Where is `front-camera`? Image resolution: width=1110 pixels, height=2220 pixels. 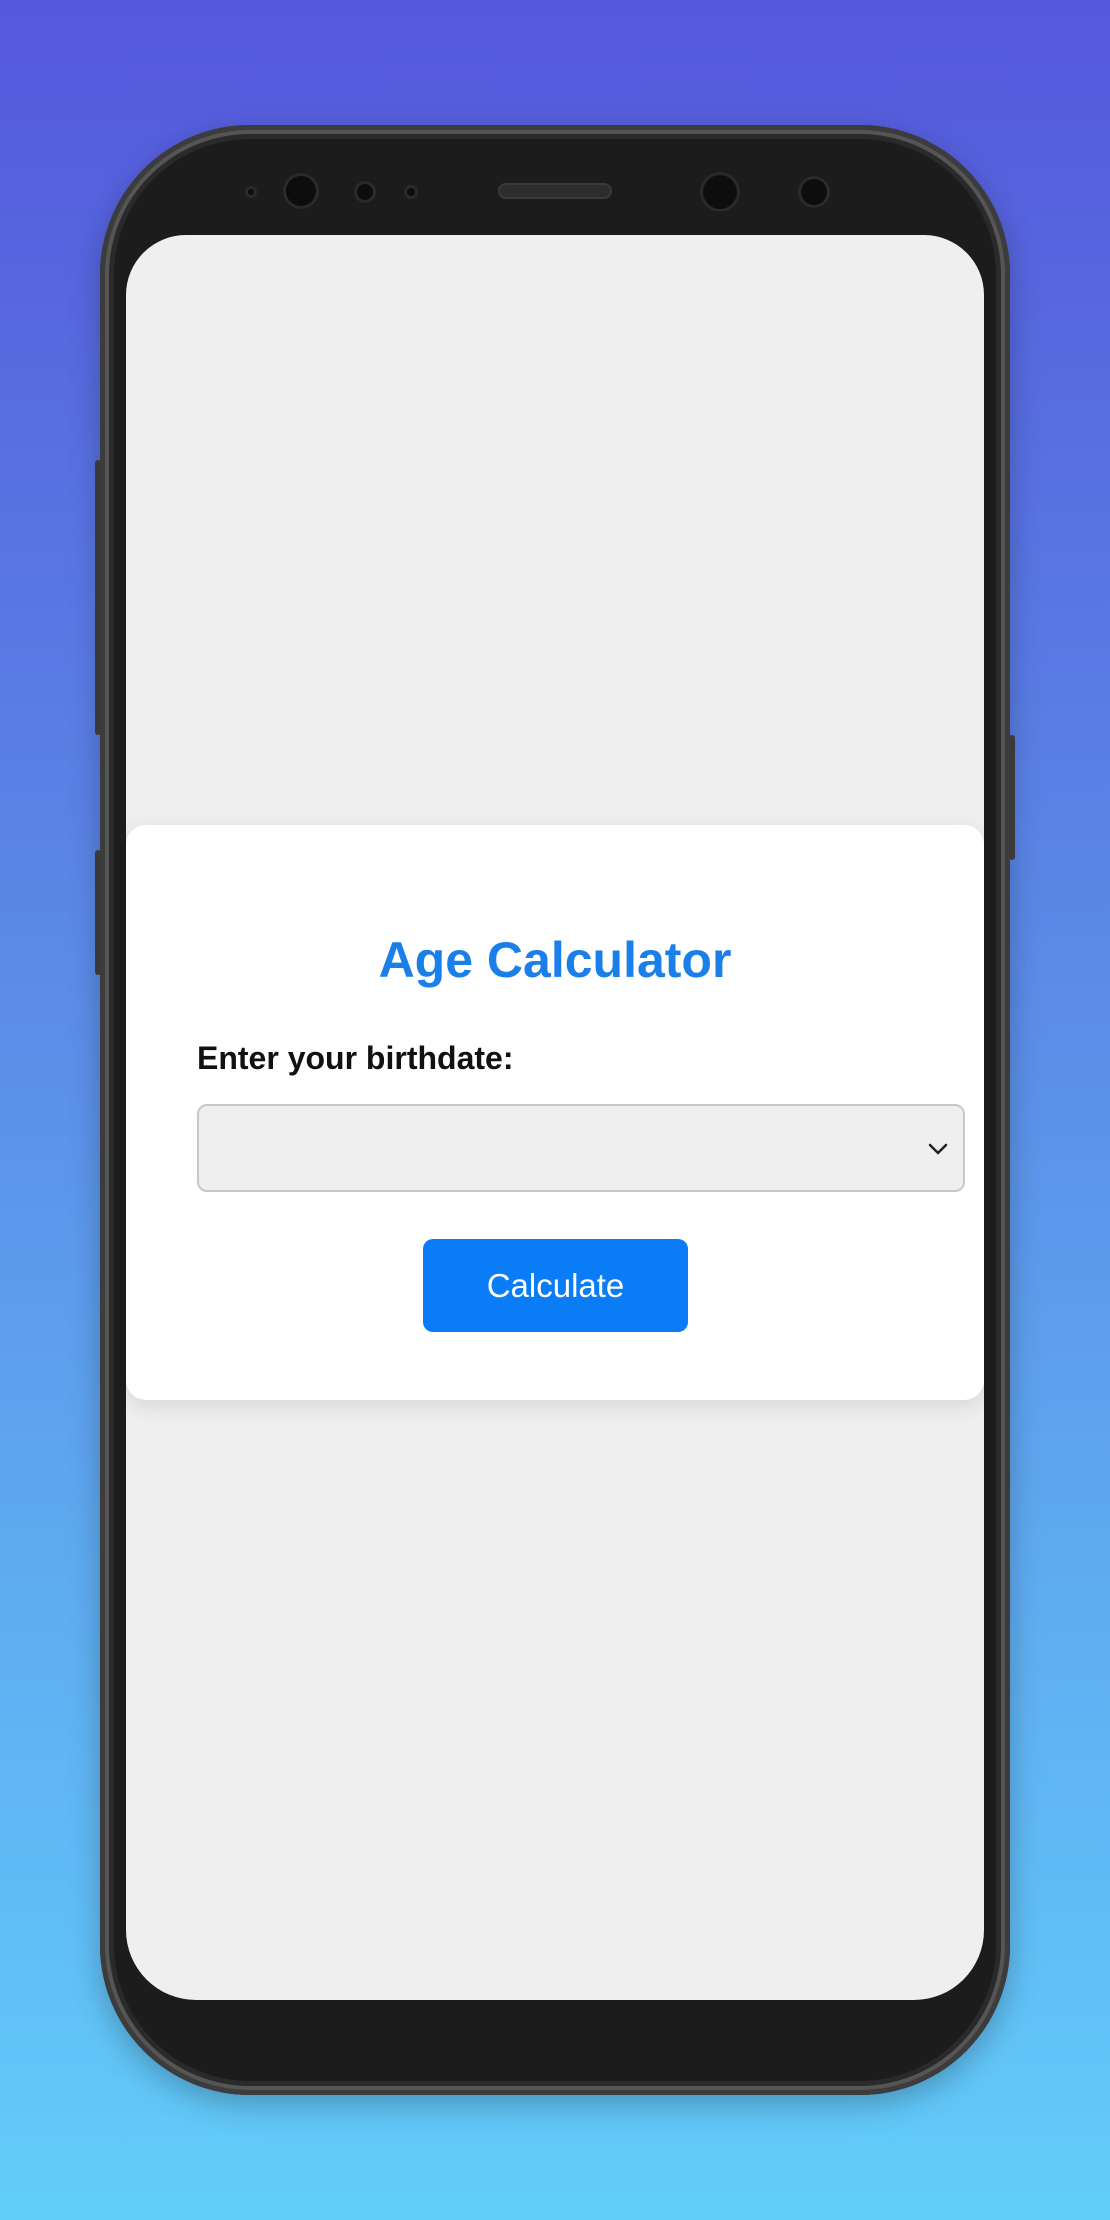 front-camera is located at coordinates (301, 191).